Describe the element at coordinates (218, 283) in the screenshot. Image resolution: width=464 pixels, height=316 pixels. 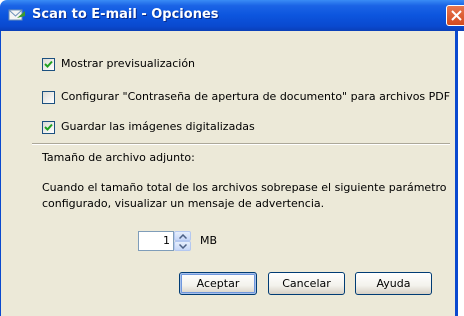
I see `ok-button: Aceptar` at that location.